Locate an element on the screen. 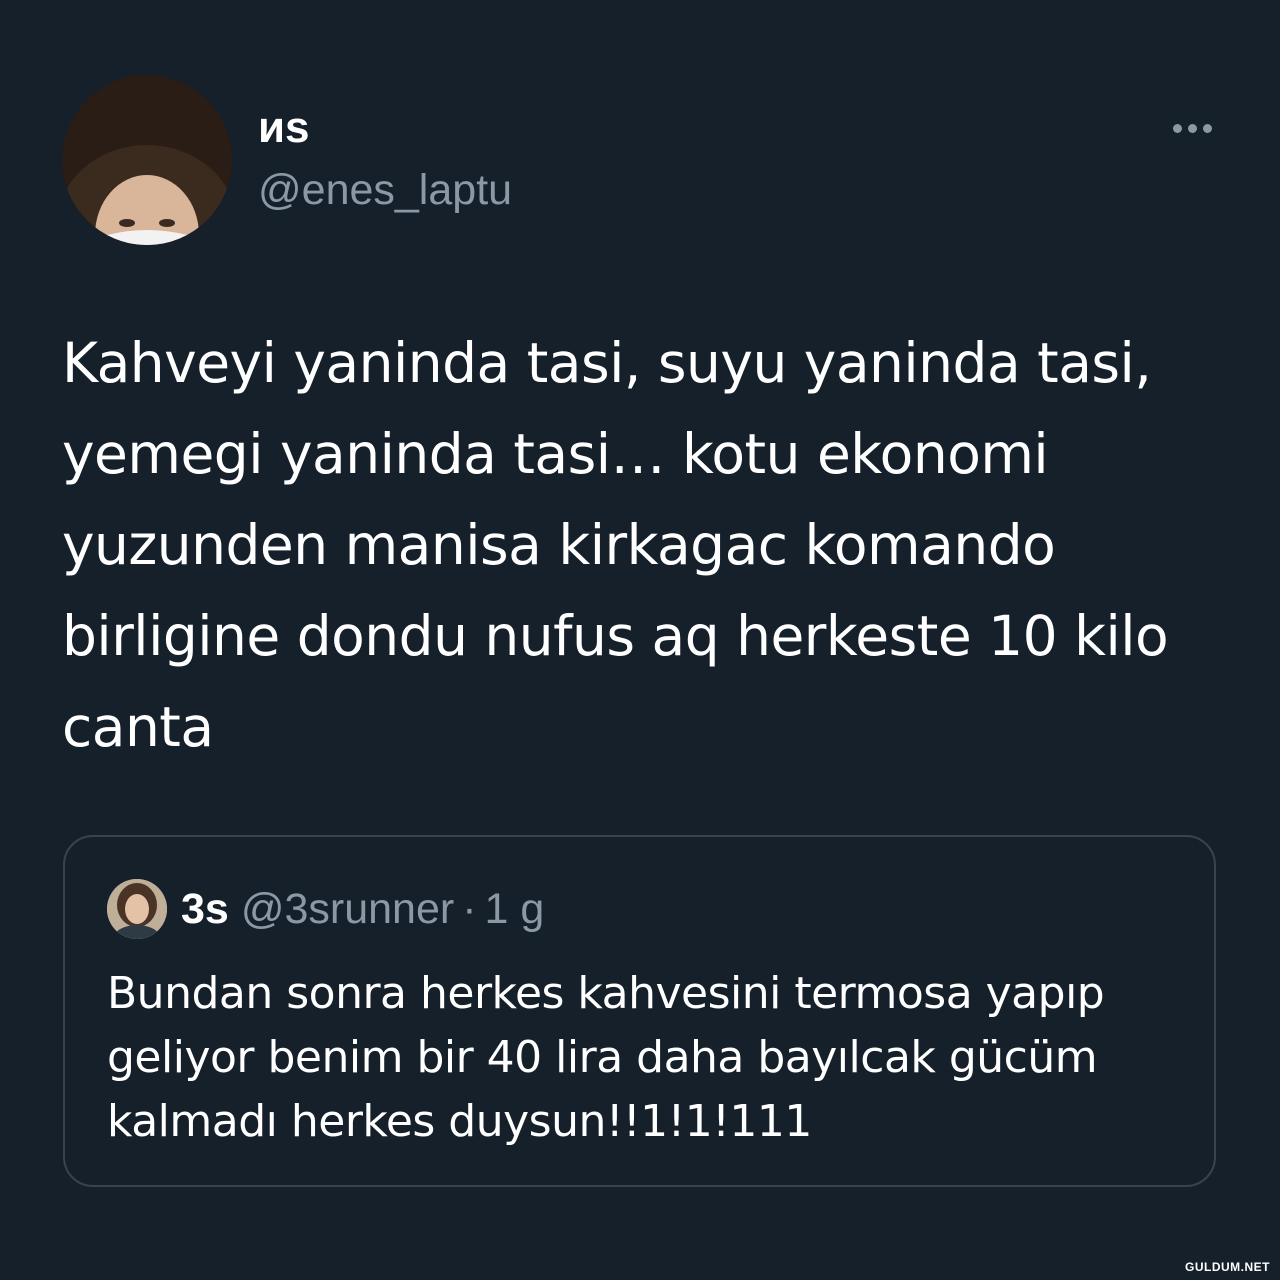 The height and width of the screenshot is (1280, 1280). quoted-tweet-timestamp: 1 g is located at coordinates (515, 909).